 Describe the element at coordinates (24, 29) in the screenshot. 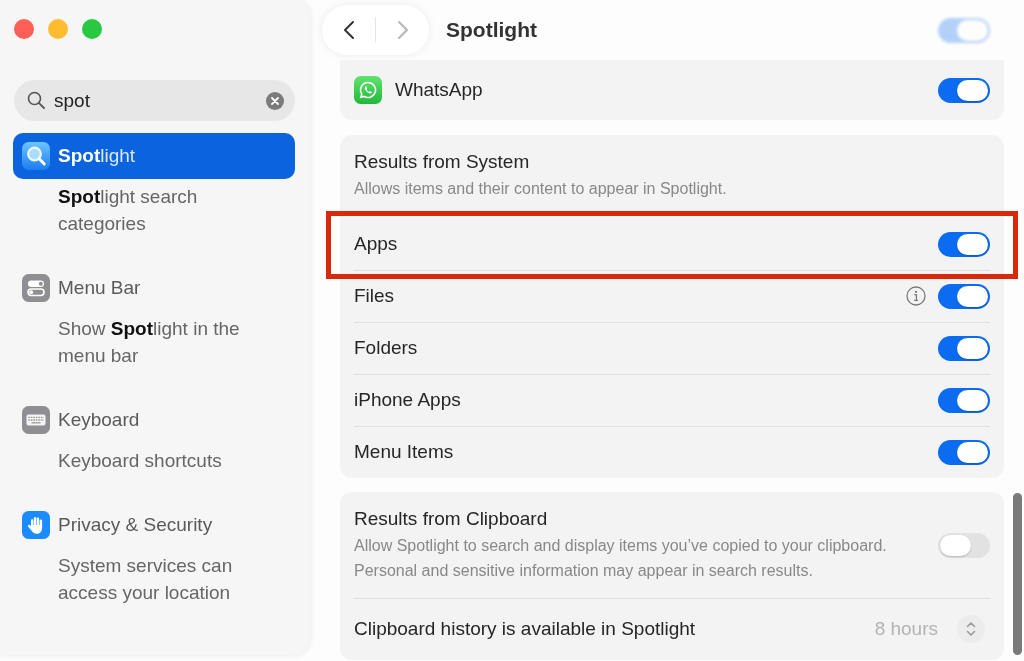

I see `close-button` at that location.